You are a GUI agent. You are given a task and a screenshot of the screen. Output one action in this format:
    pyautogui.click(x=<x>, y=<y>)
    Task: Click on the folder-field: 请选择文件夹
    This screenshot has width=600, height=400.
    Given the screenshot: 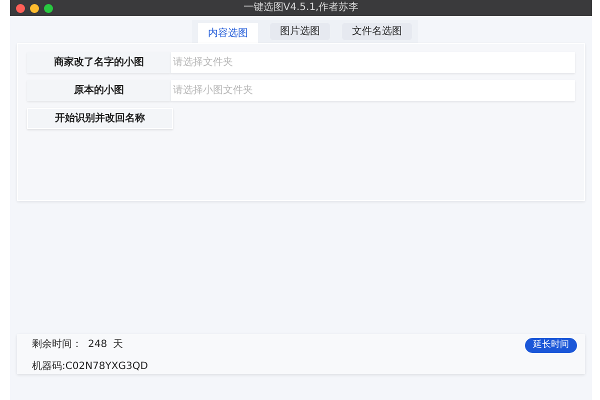 What is the action you would take?
    pyautogui.click(x=373, y=62)
    